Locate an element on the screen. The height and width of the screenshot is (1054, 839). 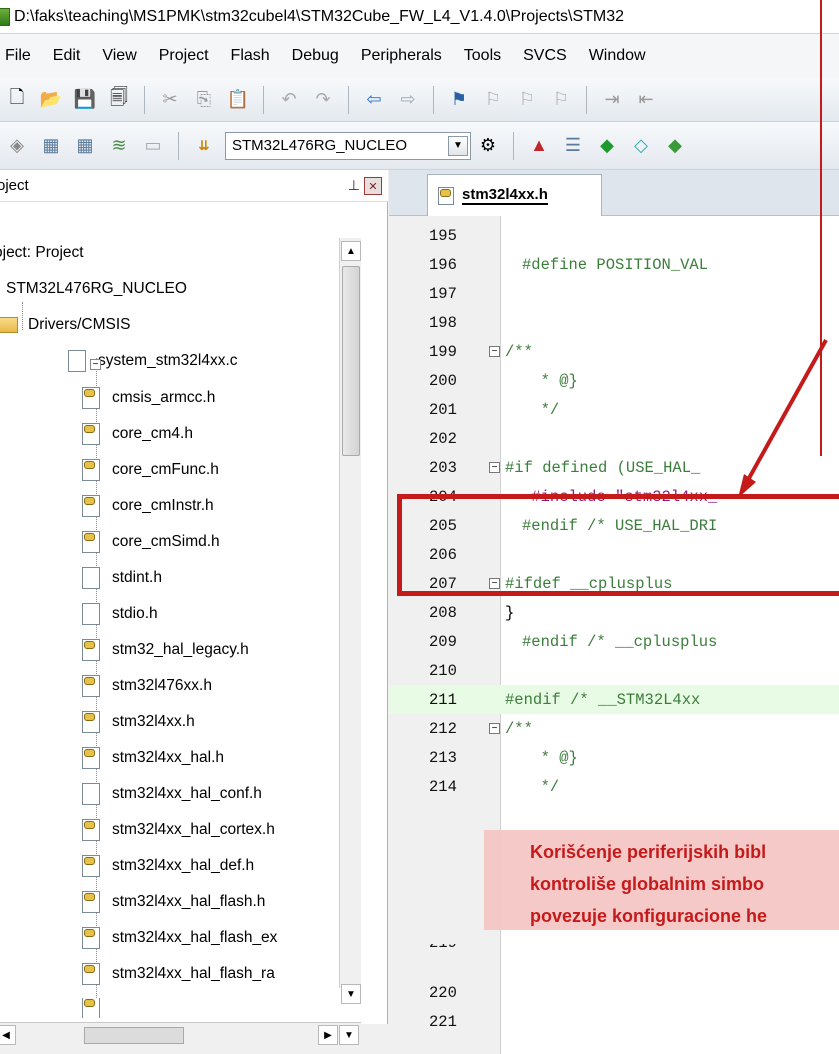
build-icon: ▦ is located at coordinates (51, 146).